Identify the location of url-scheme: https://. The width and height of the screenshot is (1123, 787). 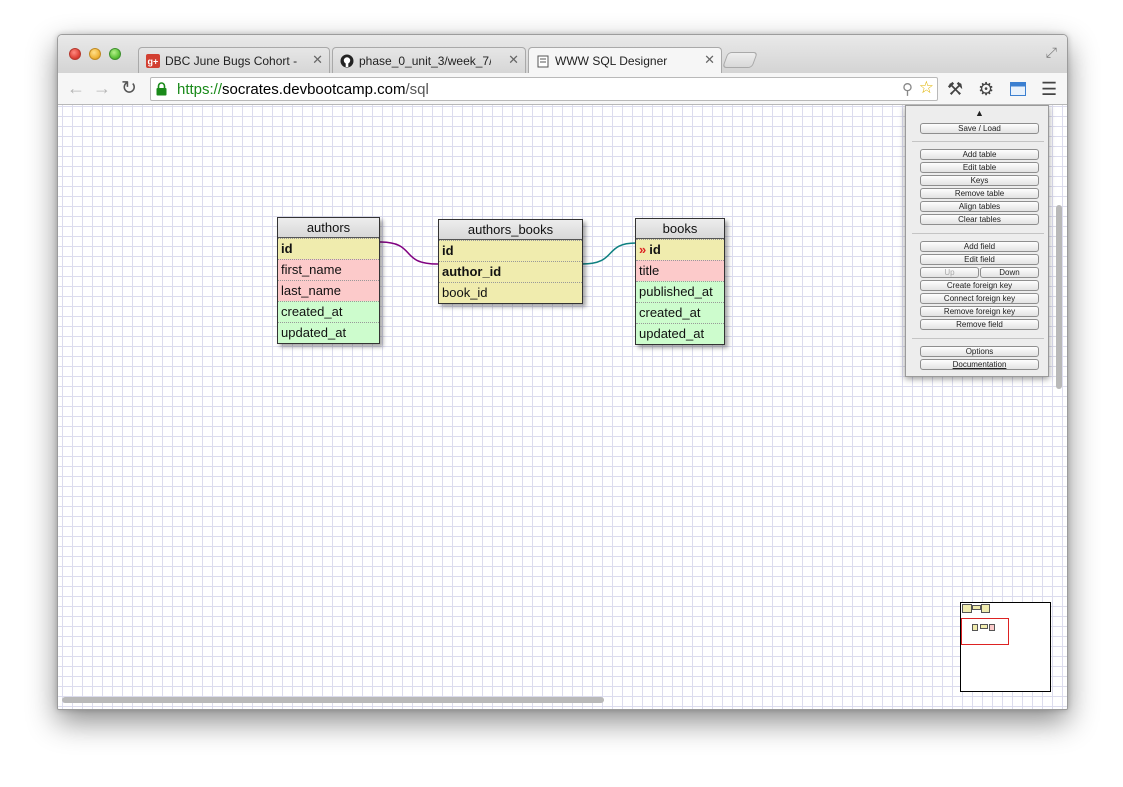
(200, 89).